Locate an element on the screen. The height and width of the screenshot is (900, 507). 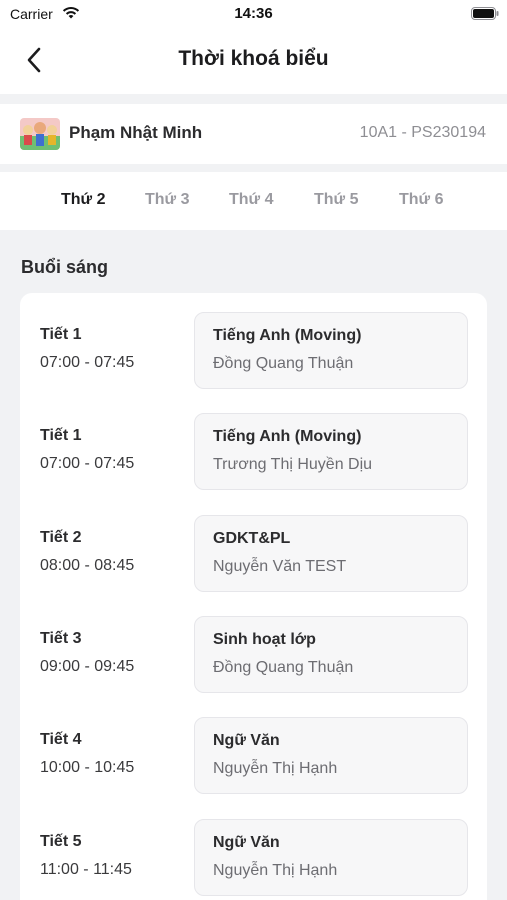
tab-wednesday: Thứ 4 is located at coordinates (251, 200).